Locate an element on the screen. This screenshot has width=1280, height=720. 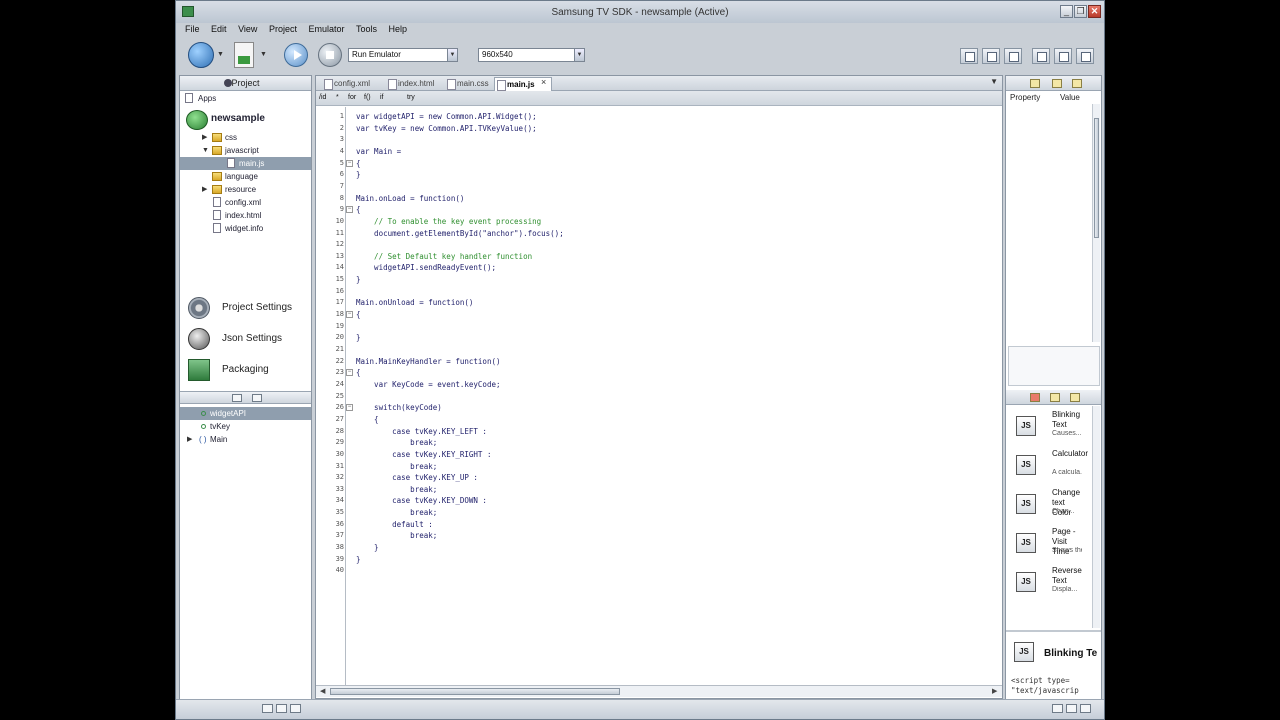
code-line: widgetAPI.sendReadyEvent(); is located at coordinates (426, 267).